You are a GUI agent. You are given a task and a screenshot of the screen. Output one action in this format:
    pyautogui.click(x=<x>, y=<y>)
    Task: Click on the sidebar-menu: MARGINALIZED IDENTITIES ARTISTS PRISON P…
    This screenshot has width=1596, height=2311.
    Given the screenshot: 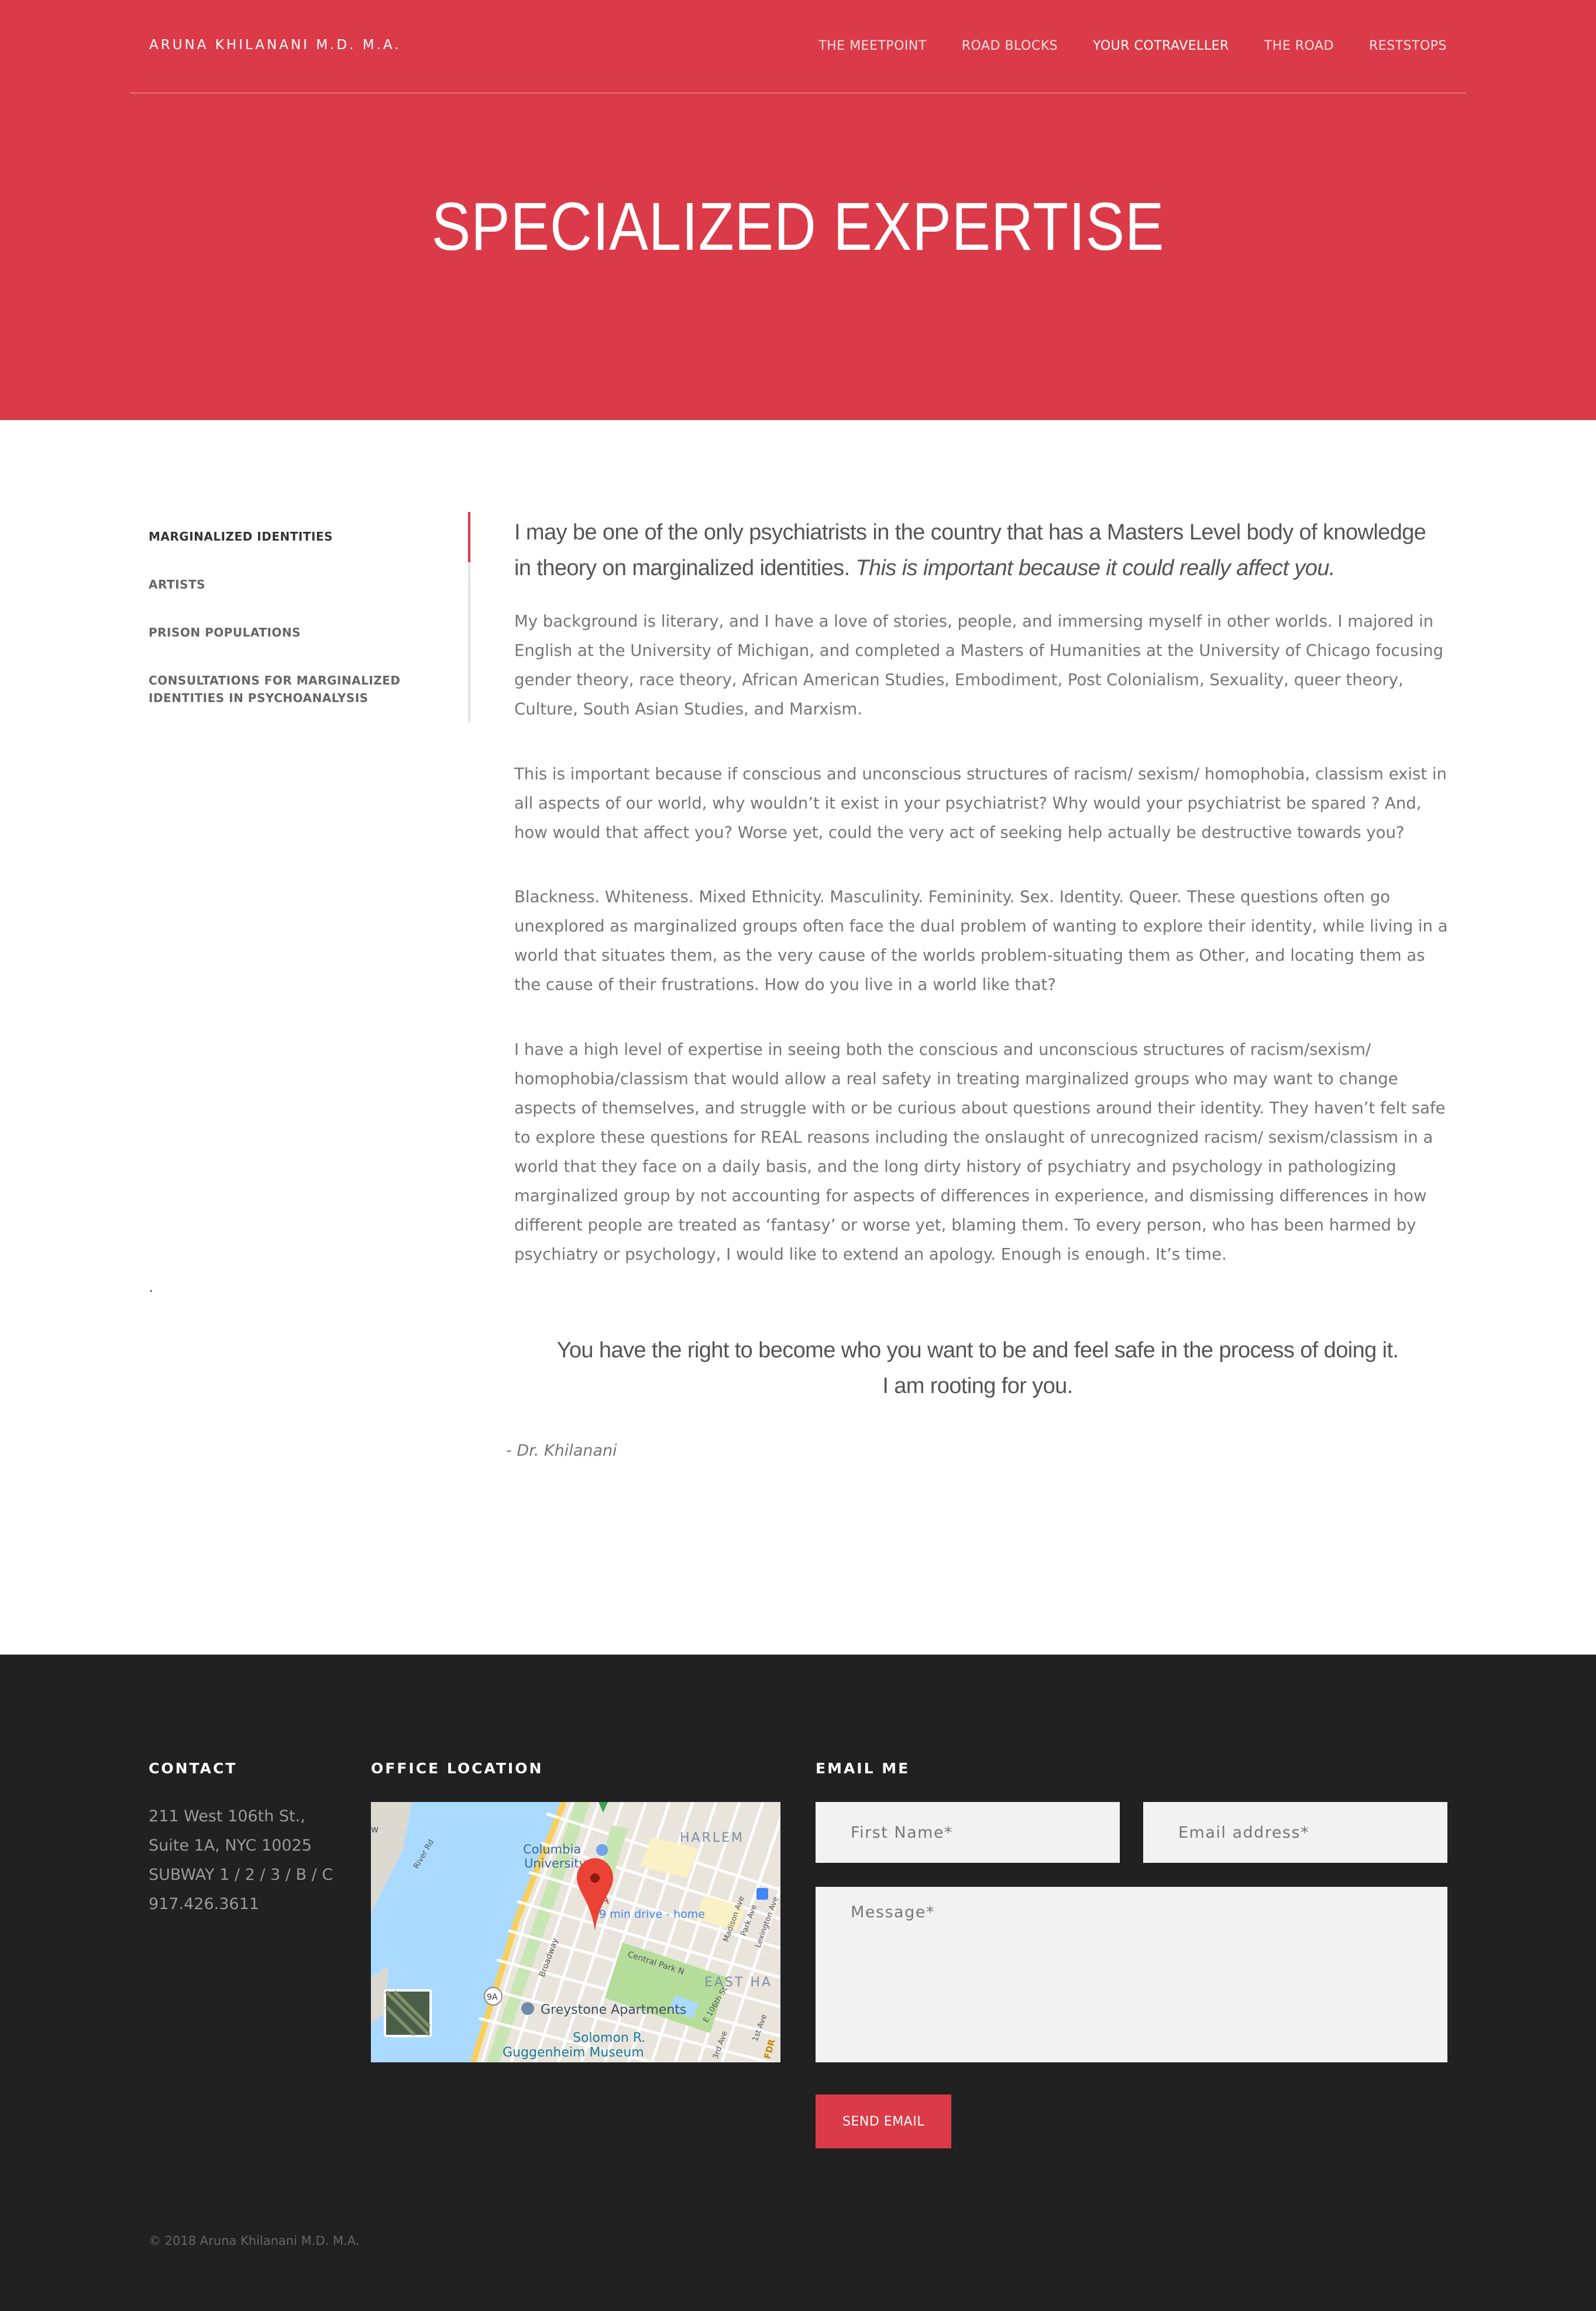 What is the action you would take?
    pyautogui.click(x=310, y=617)
    